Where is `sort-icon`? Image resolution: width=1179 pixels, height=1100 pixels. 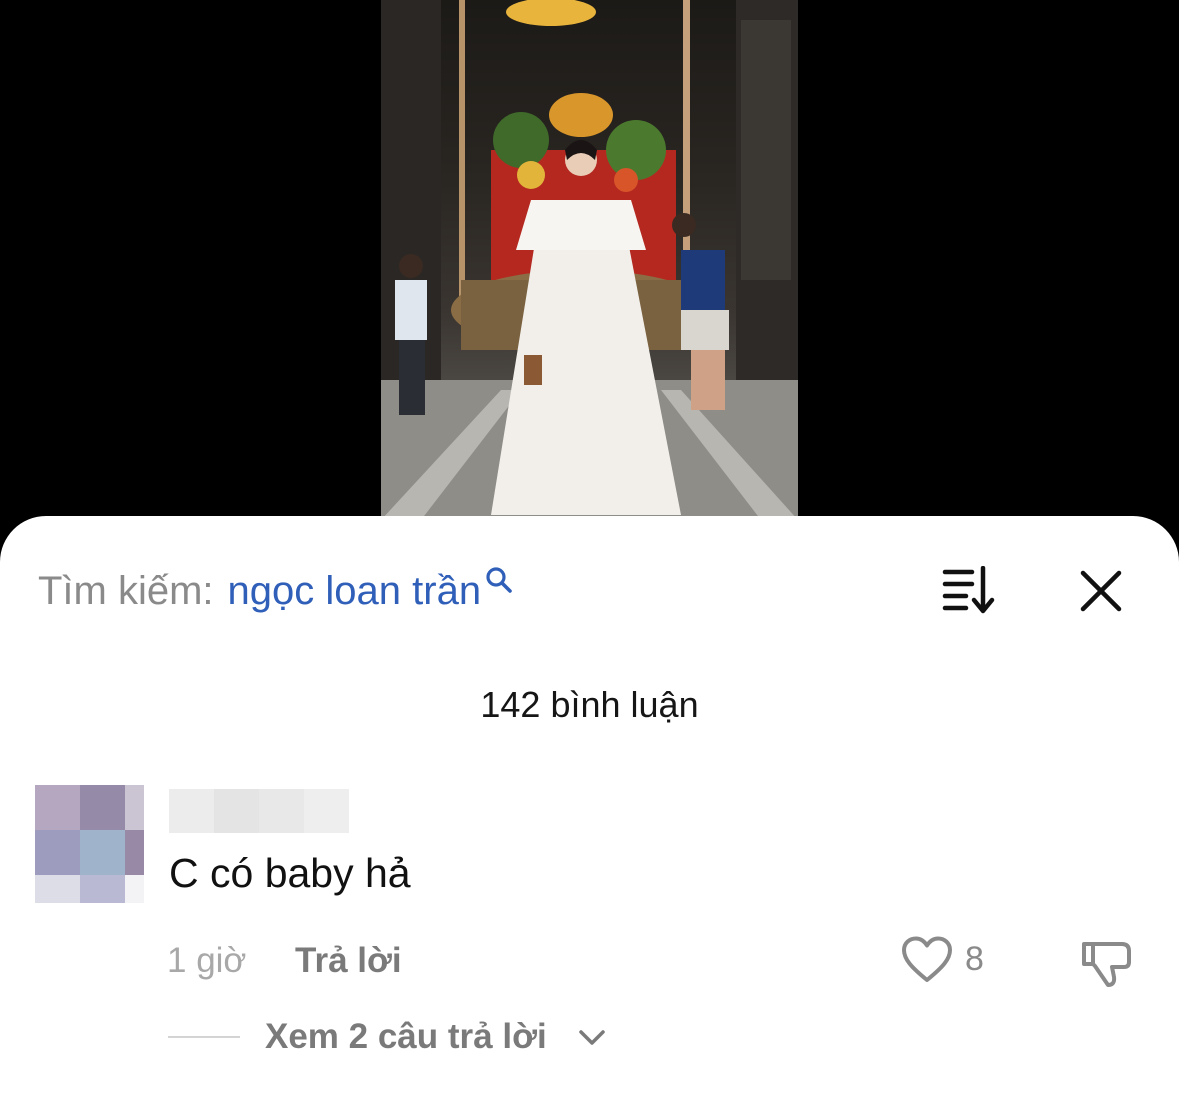
sort-icon is located at coordinates (969, 590).